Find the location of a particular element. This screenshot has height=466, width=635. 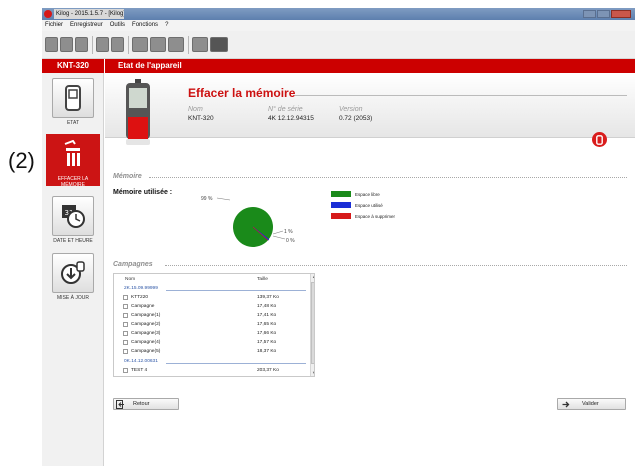

row-size: 17,65 Ko is located at coordinates (267, 324).